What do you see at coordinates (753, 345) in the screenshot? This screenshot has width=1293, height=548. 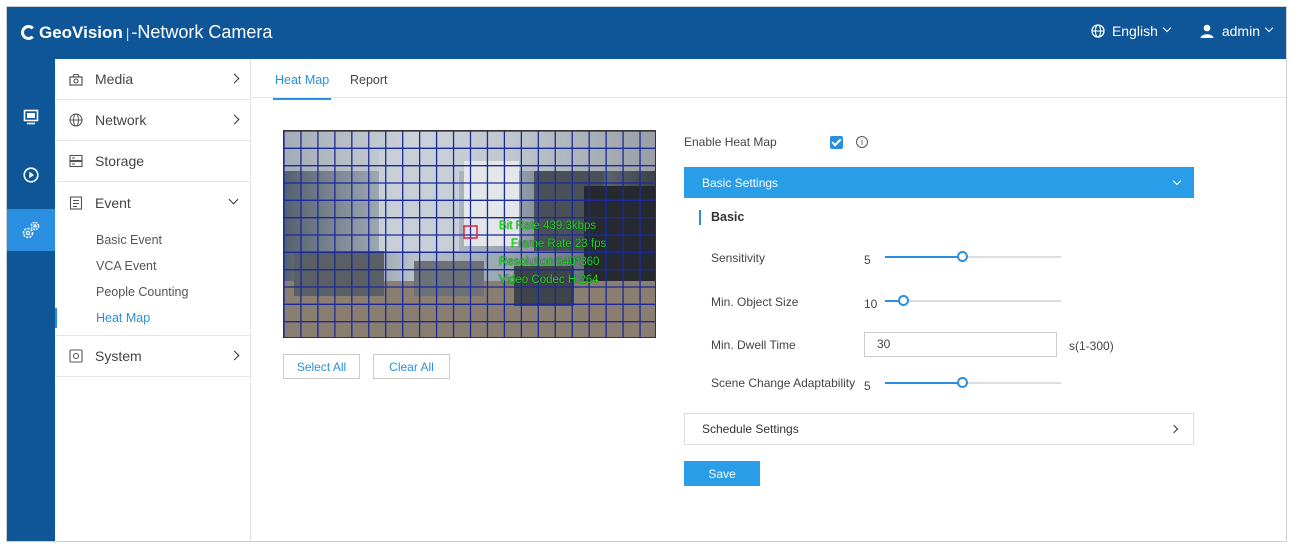 I see `min-dwell-time-label: Min. Dwell Time` at bounding box center [753, 345].